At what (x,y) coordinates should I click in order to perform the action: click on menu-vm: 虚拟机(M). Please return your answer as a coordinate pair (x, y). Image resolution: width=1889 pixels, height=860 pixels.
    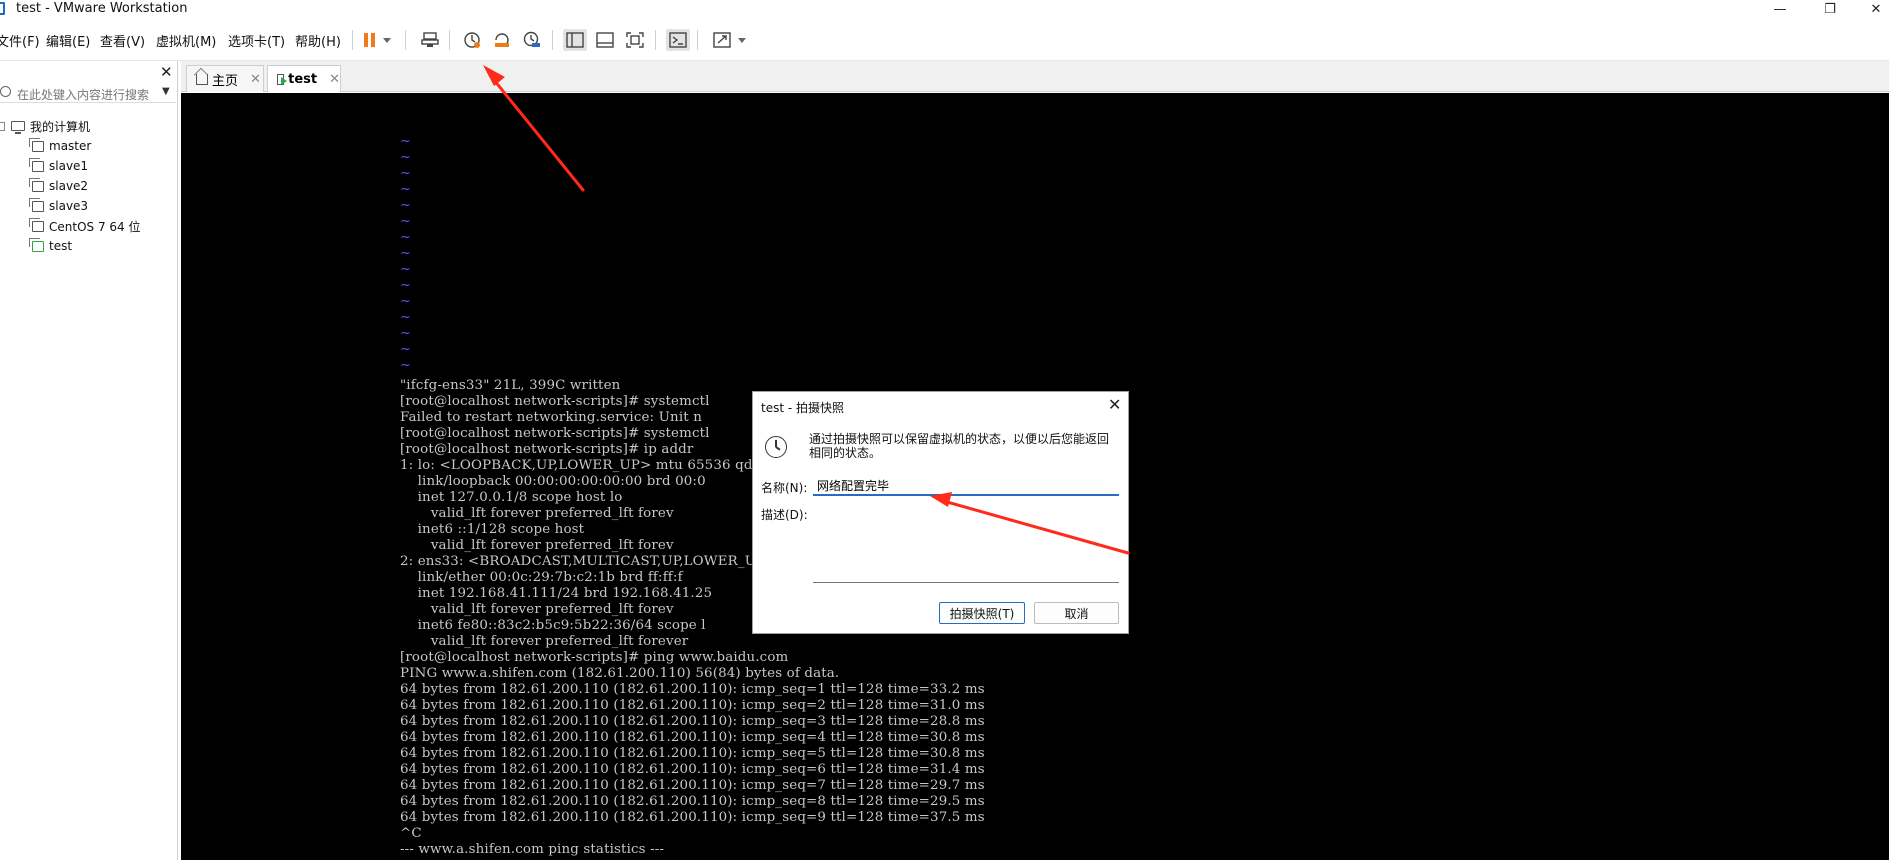
    Looking at the image, I should click on (186, 40).